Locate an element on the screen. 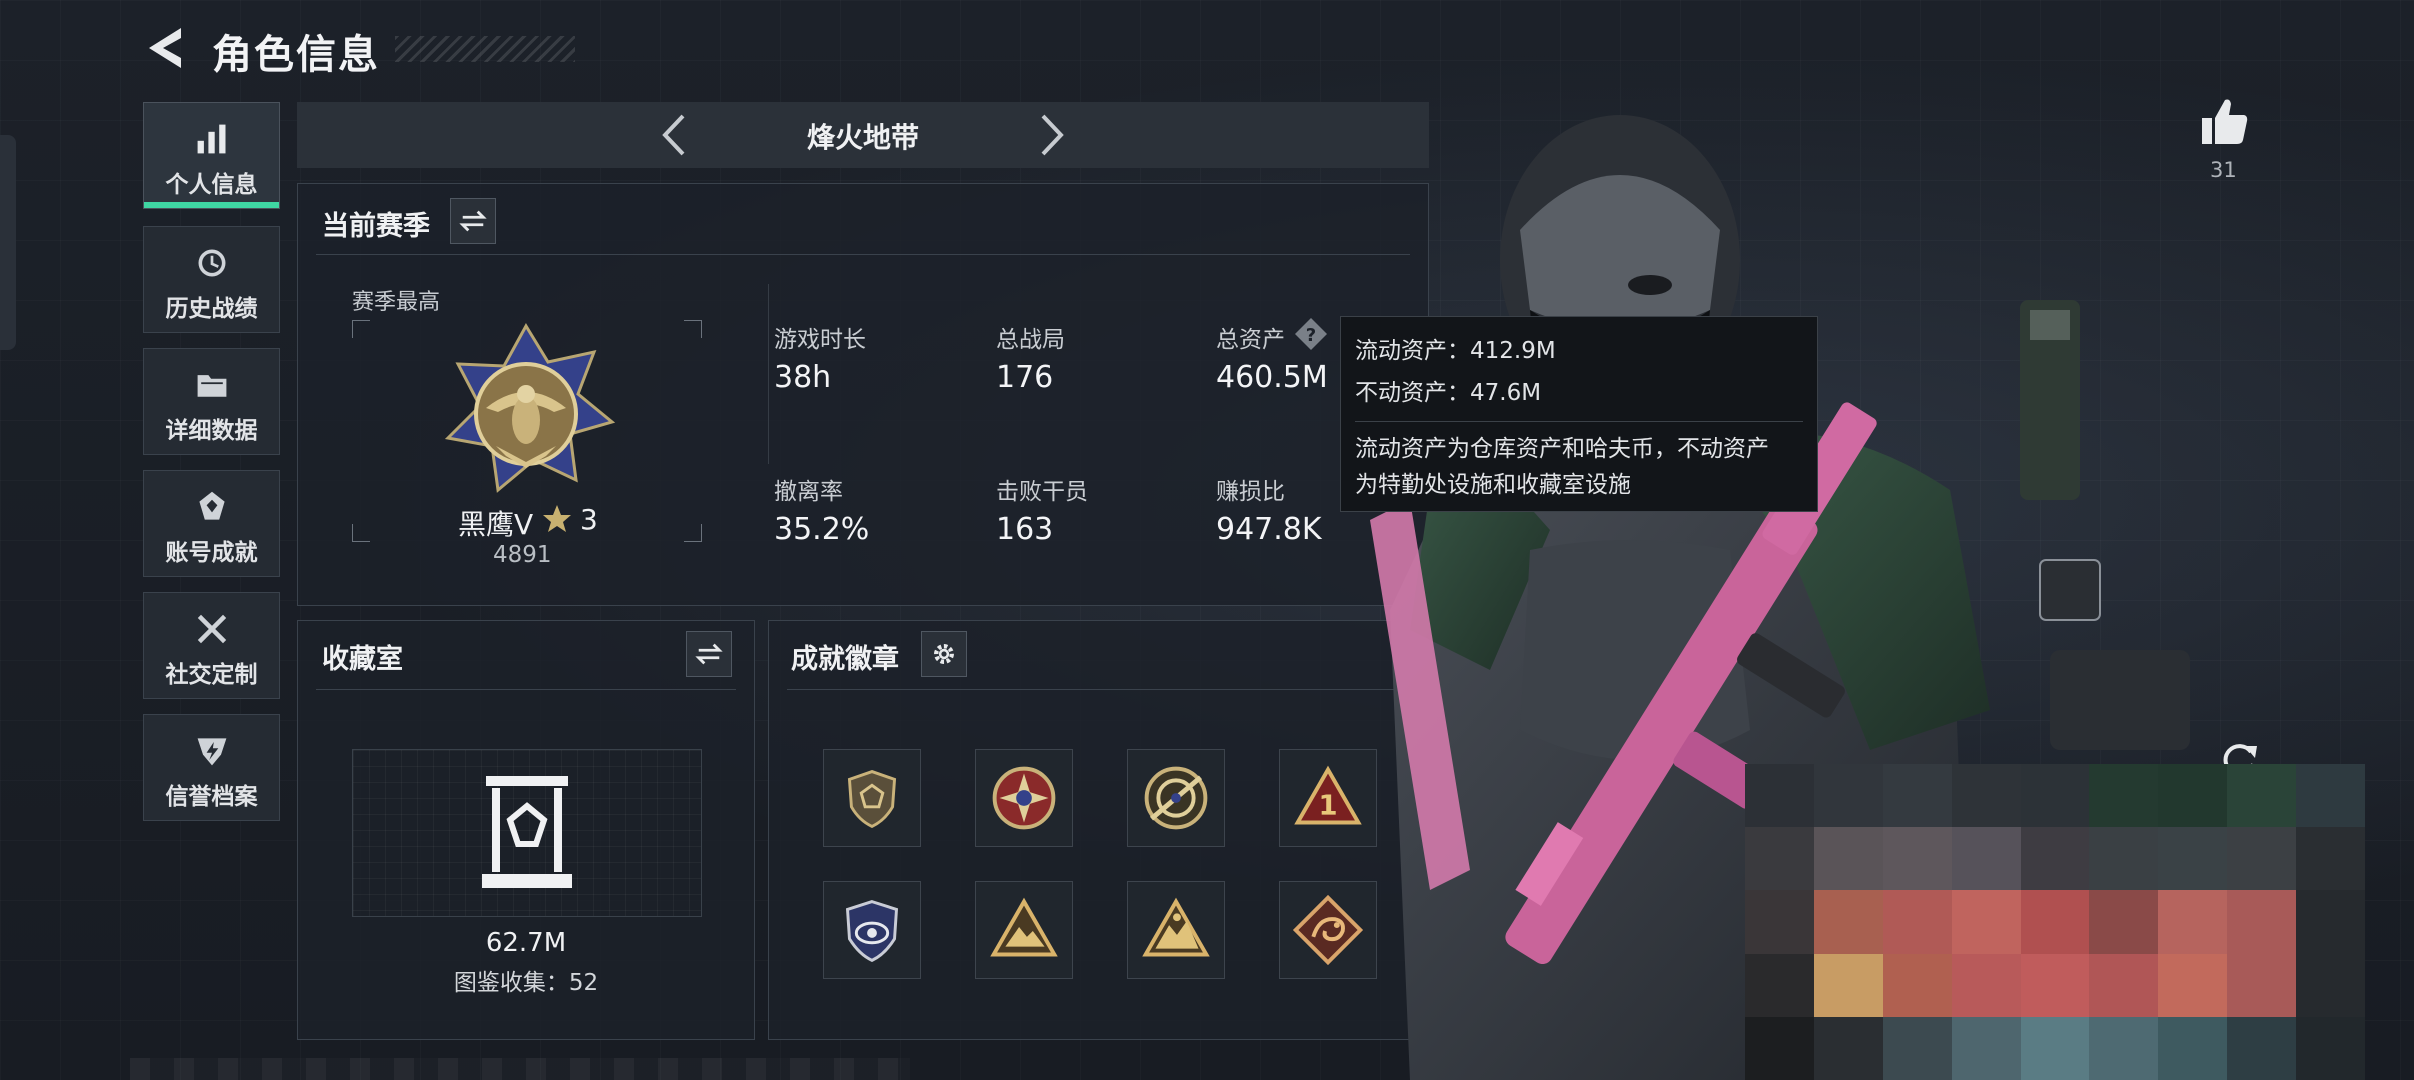 The image size is (2414, 1080). title-decoration is located at coordinates (485, 49).